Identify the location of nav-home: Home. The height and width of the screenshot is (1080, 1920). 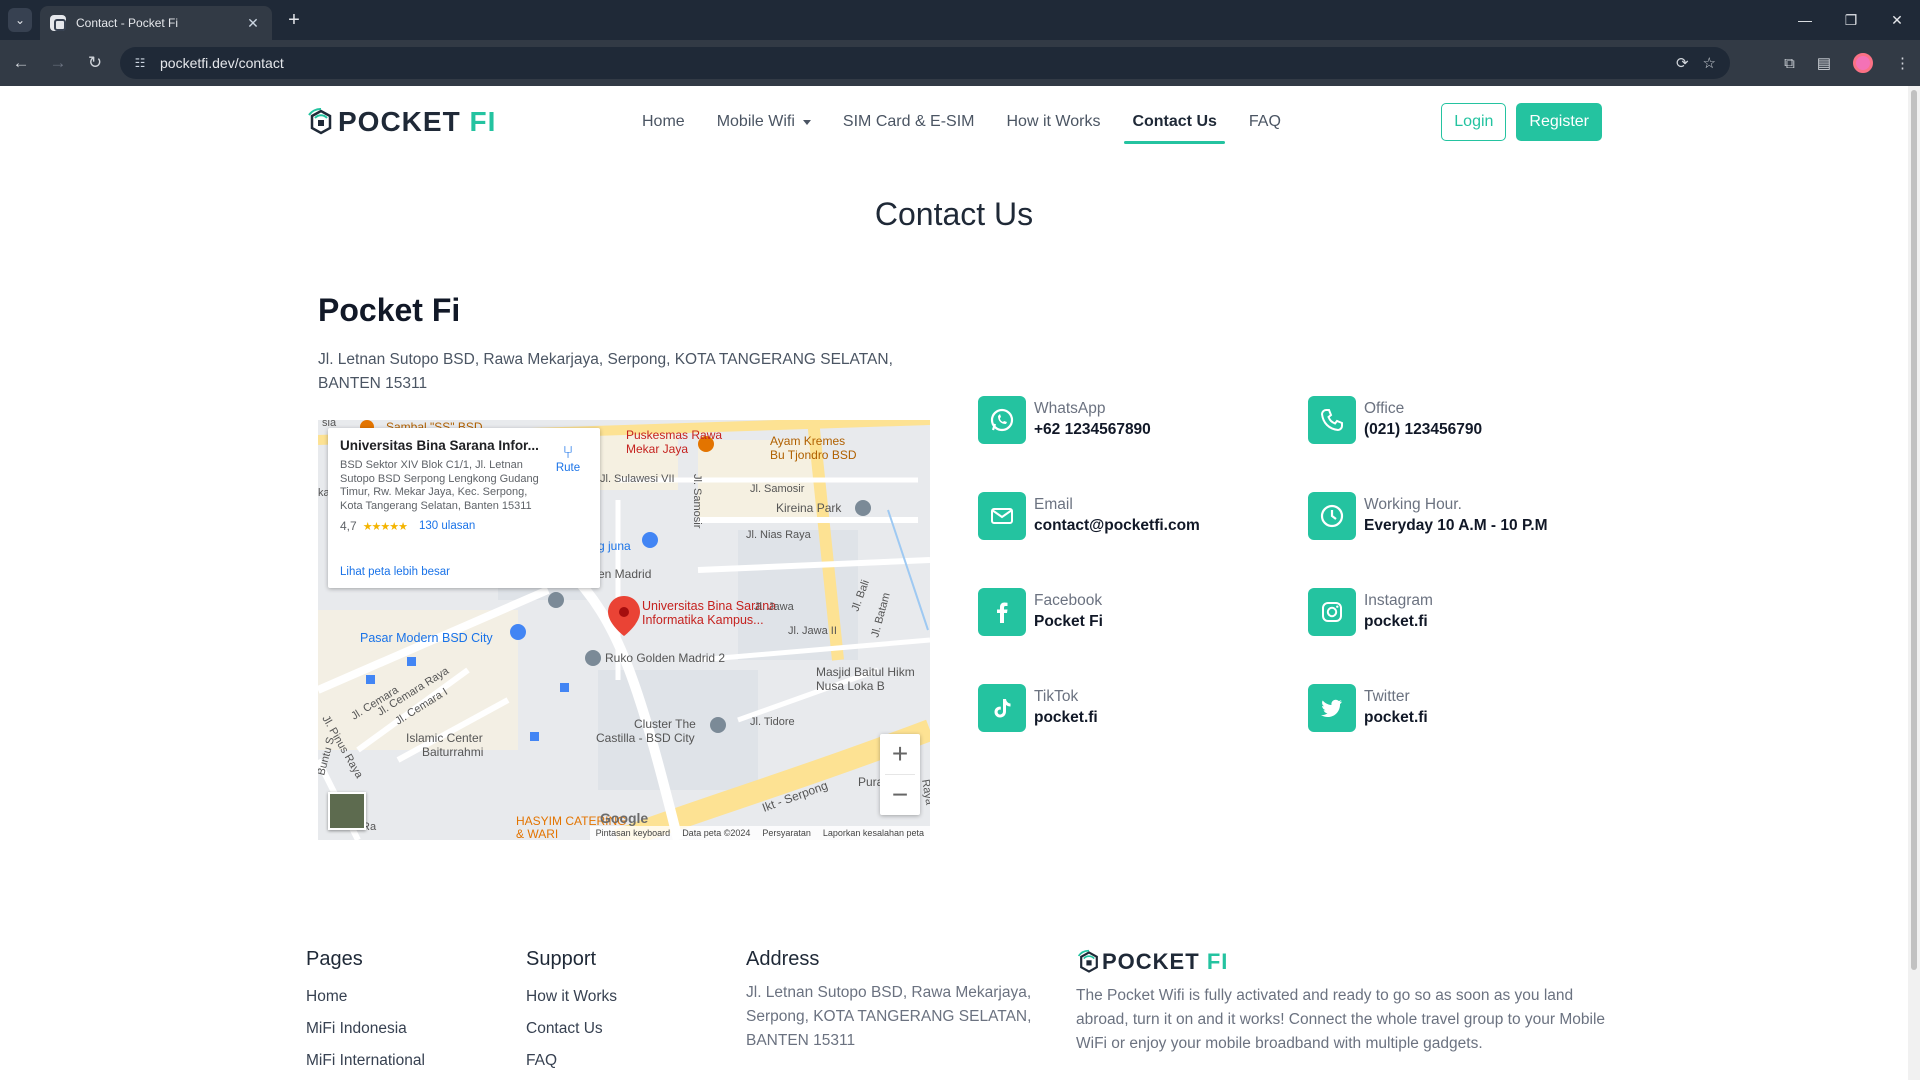
(663, 122).